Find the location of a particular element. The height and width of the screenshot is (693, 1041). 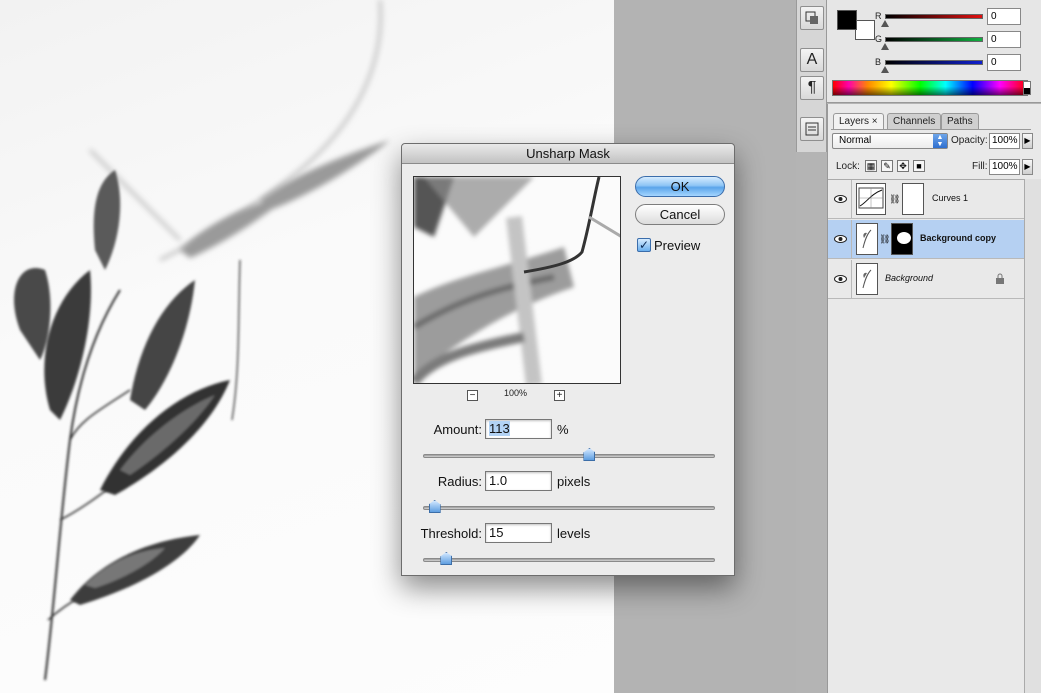

blue-slider-thumb is located at coordinates (885, 69).